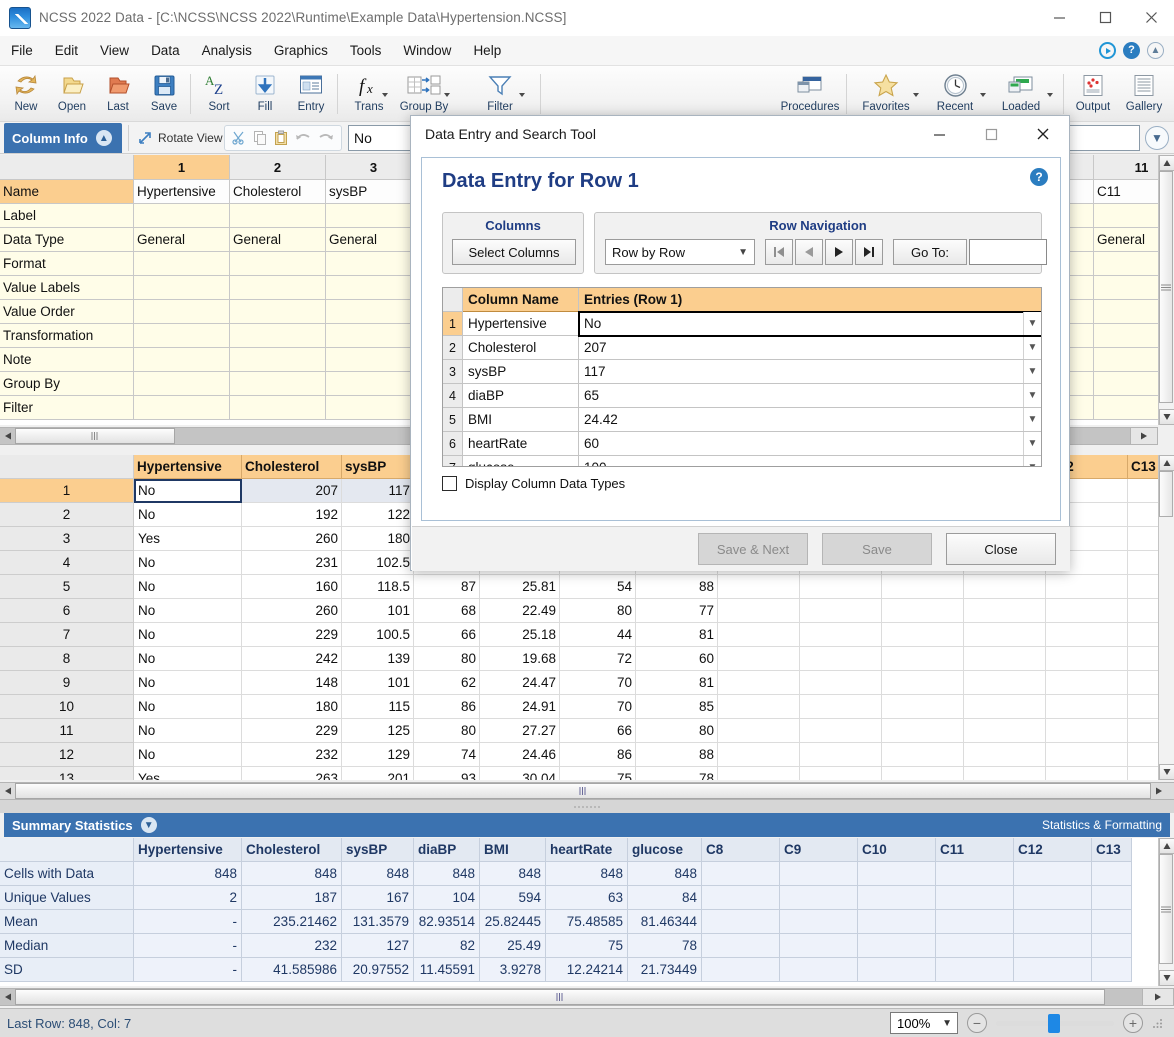 Image resolution: width=1174 pixels, height=1037 pixels. What do you see at coordinates (1165, 287) in the screenshot?
I see `column-info-vscroll-thumb` at bounding box center [1165, 287].